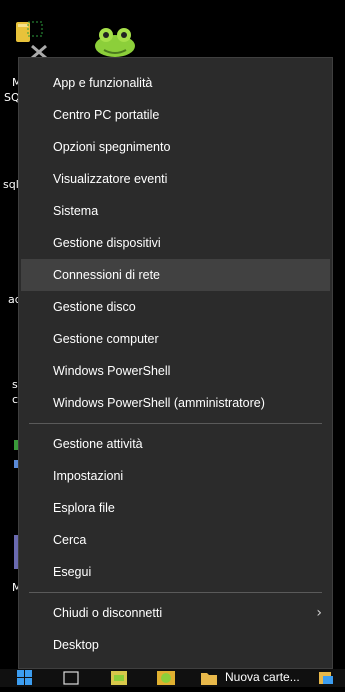 The width and height of the screenshot is (345, 692). I want to click on frog-taskbar-icon, so click(166, 678).